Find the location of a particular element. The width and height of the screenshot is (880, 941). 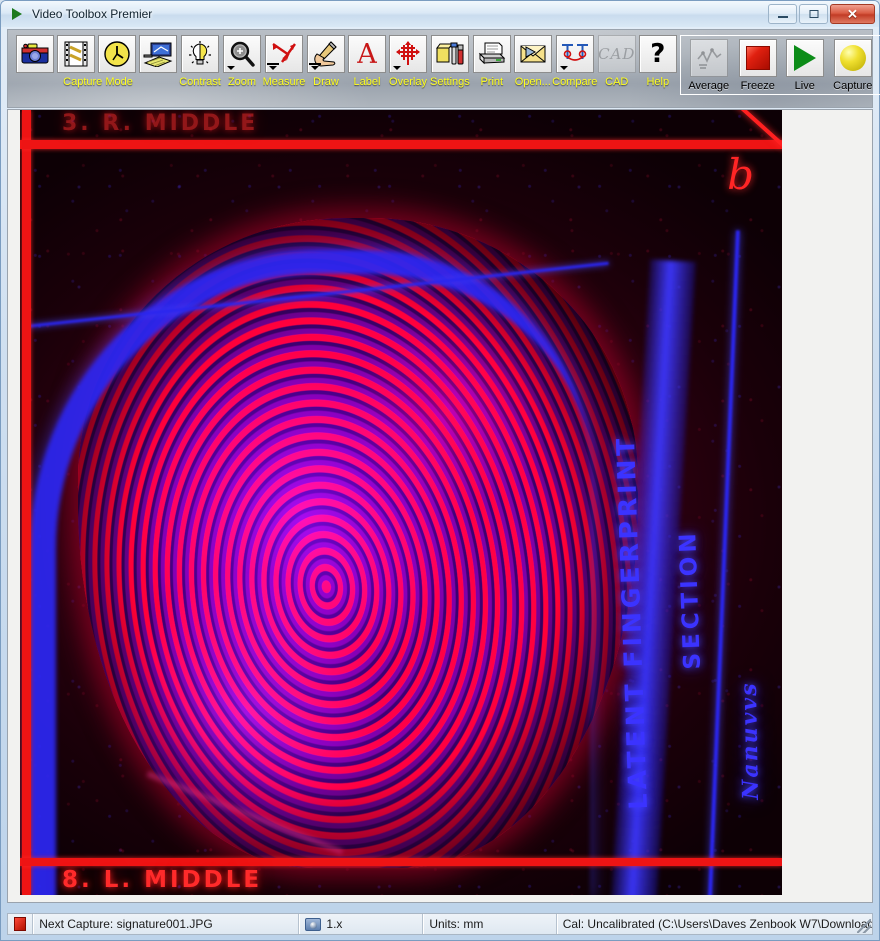

card-rule-left is located at coordinates (26, 502).